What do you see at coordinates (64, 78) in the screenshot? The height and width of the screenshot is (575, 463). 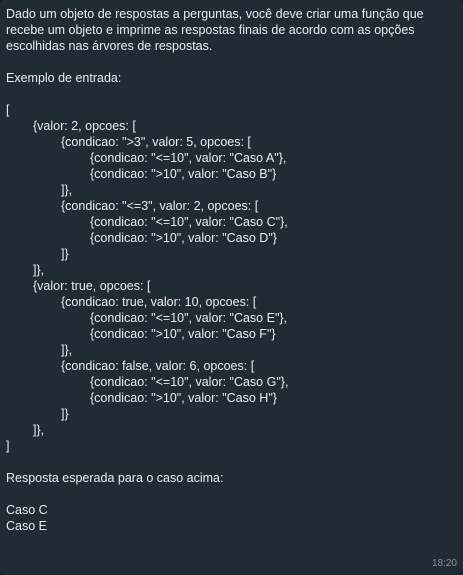 I see `example-label: Exemplo de entrada:` at bounding box center [64, 78].